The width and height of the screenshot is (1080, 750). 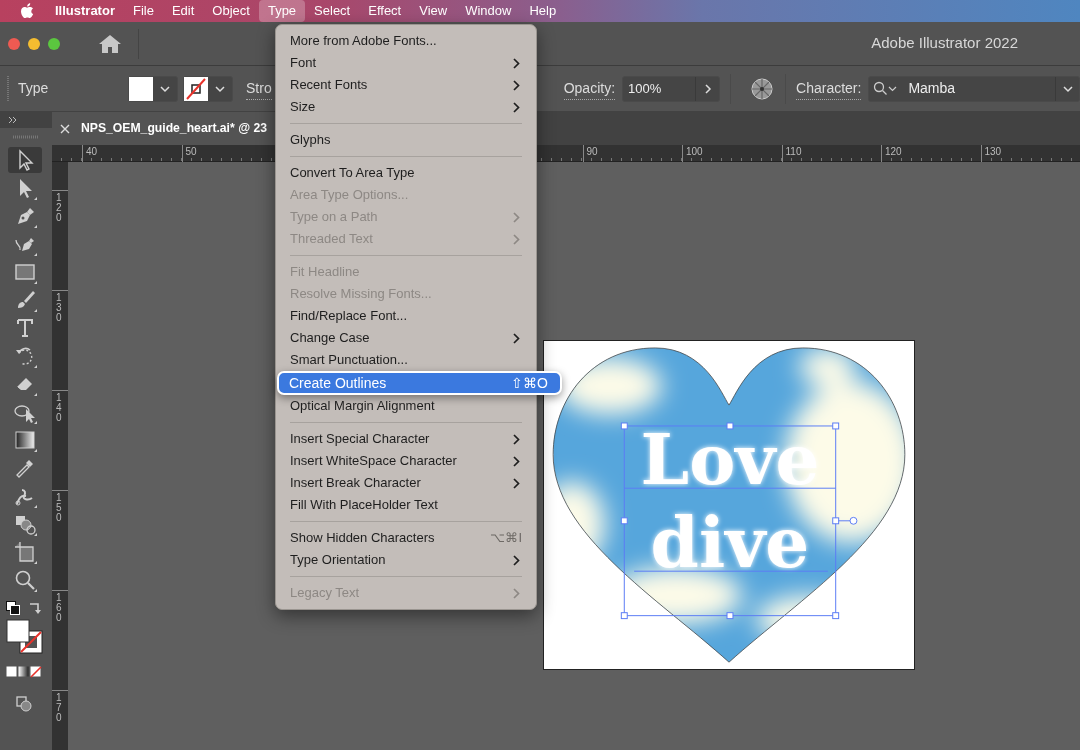 I want to click on stroke-label: Stro, so click(x=259, y=88).